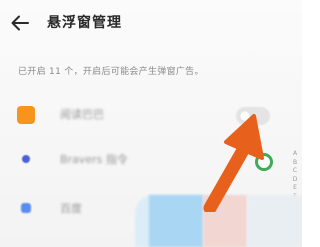 This screenshot has width=320, height=247. Describe the element at coordinates (84, 23) in the screenshot. I see `page-title: 悬浮窗管理` at that location.